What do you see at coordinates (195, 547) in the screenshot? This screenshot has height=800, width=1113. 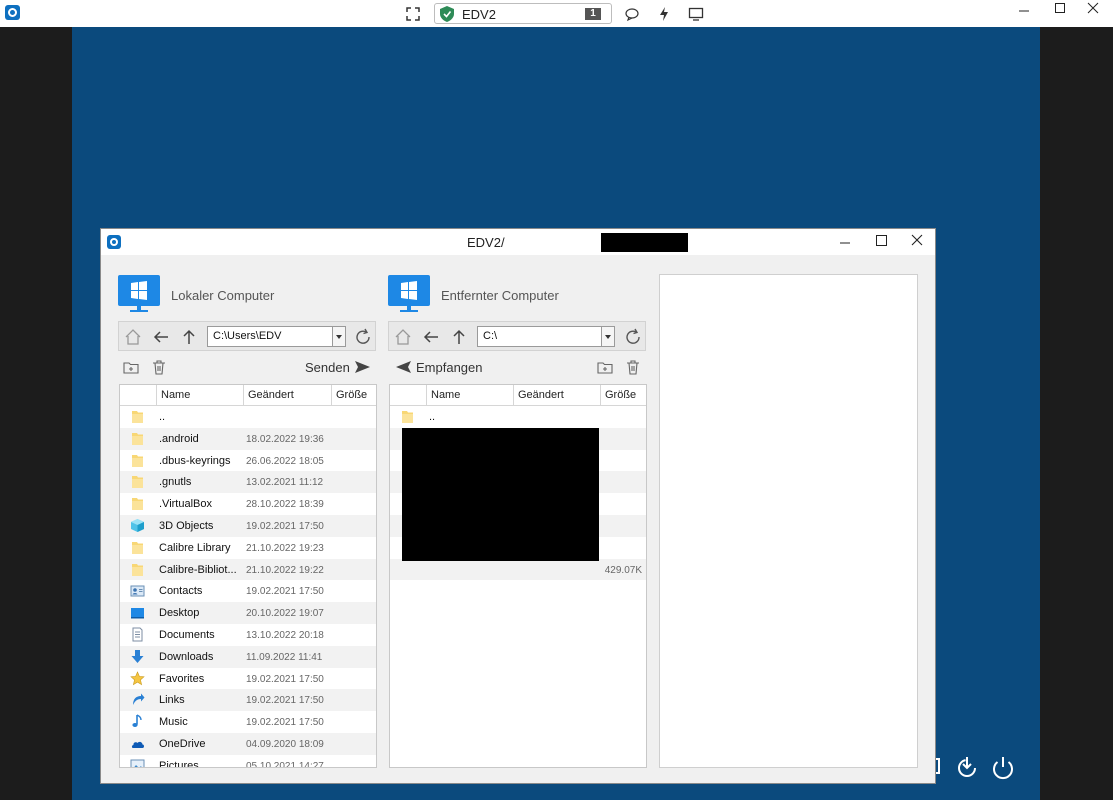 I see `file-name: Calibre Library` at bounding box center [195, 547].